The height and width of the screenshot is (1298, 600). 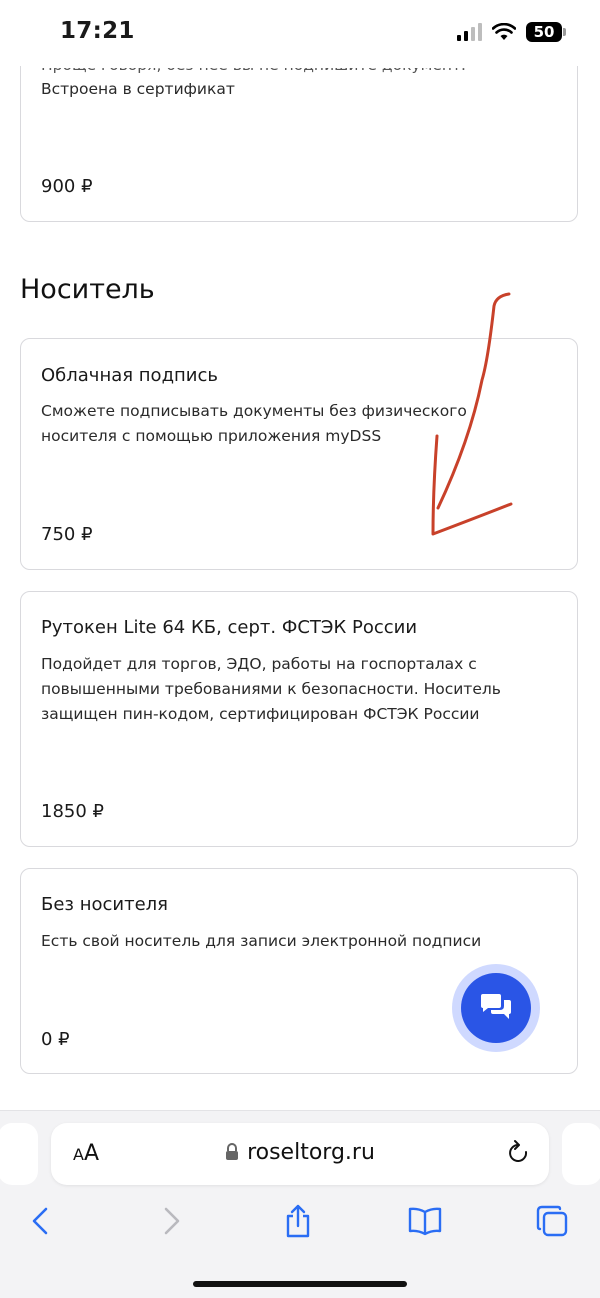 I want to click on forward-button, so click(x=172, y=1221).